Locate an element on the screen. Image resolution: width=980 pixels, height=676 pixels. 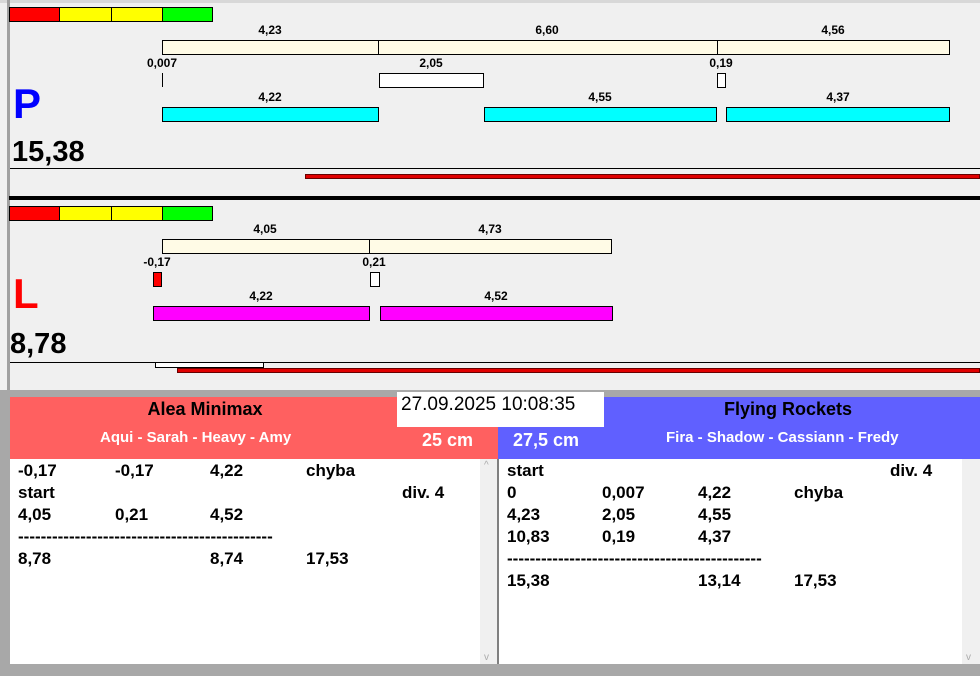
lane-letter: P is located at coordinates (27, 103).